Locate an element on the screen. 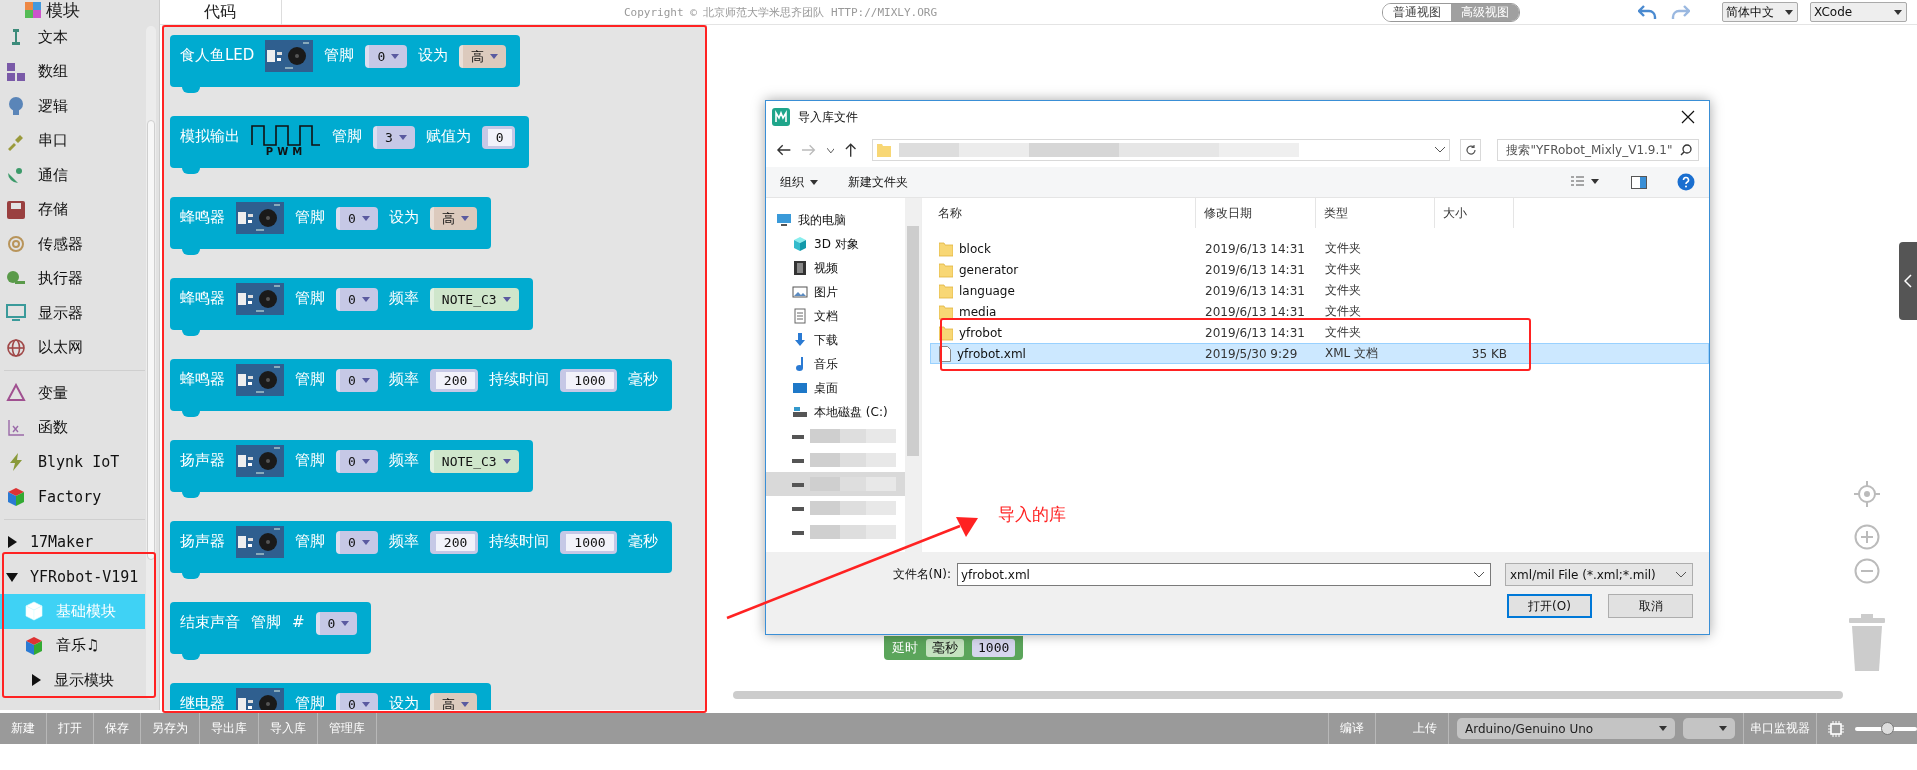  zoom-in-icon is located at coordinates (1867, 537).